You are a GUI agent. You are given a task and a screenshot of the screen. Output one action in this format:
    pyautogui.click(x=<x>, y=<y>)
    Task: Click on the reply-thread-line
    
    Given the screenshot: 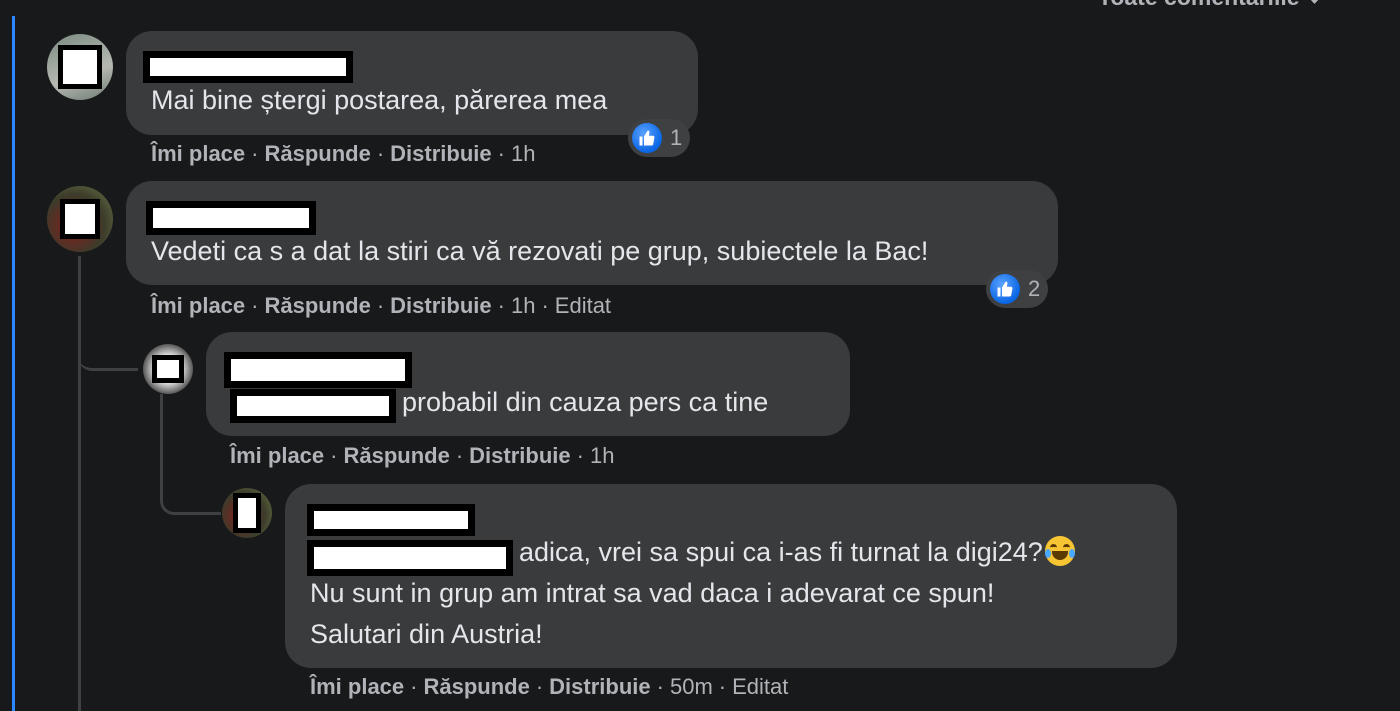 What is the action you would take?
    pyautogui.click(x=79, y=483)
    